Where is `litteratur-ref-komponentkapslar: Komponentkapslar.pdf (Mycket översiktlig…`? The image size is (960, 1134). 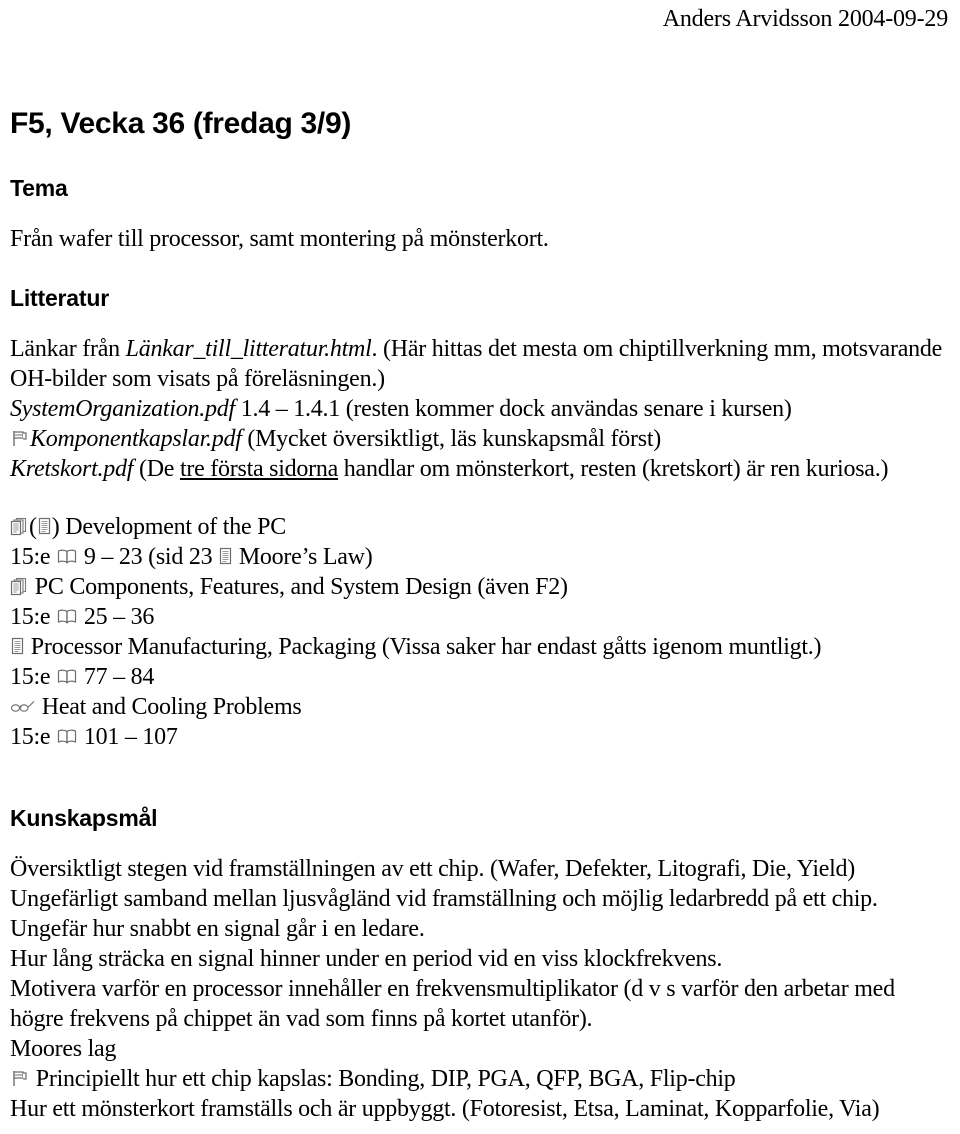
litteratur-ref-komponentkapslar: Komponentkapslar.pdf (Mycket översiktlig… is located at coordinates (480, 439).